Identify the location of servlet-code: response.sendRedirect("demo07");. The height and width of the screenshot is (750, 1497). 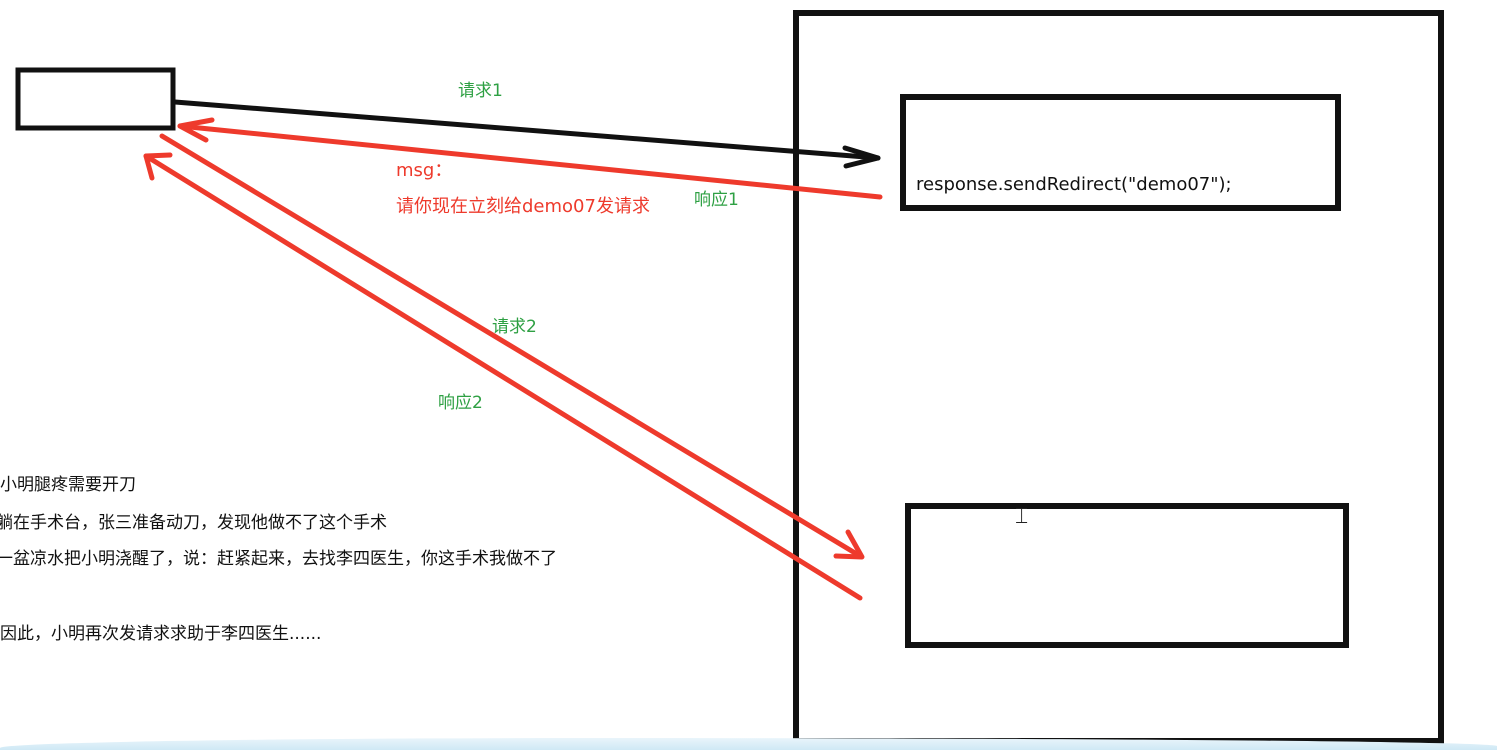
(1074, 184).